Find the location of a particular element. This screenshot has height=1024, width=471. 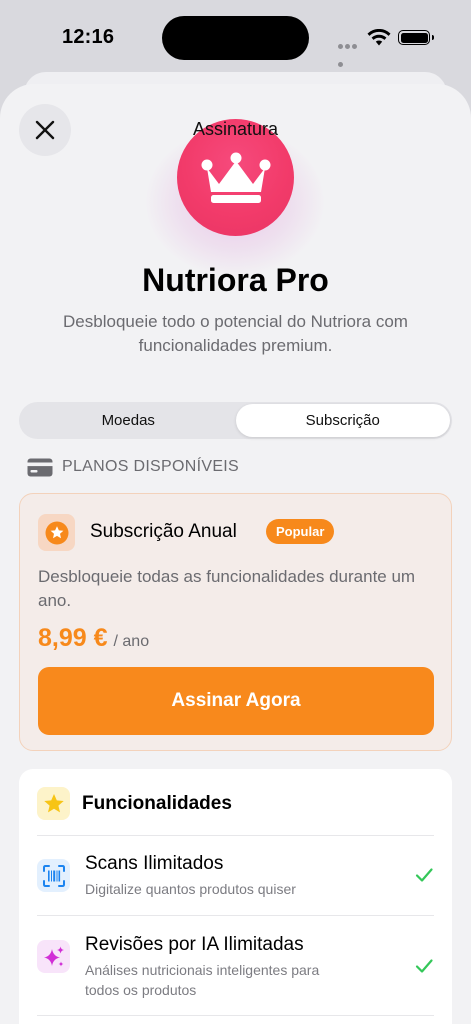

plans-header-label: PLANOS DISPONÍVEIS is located at coordinates (151, 466).